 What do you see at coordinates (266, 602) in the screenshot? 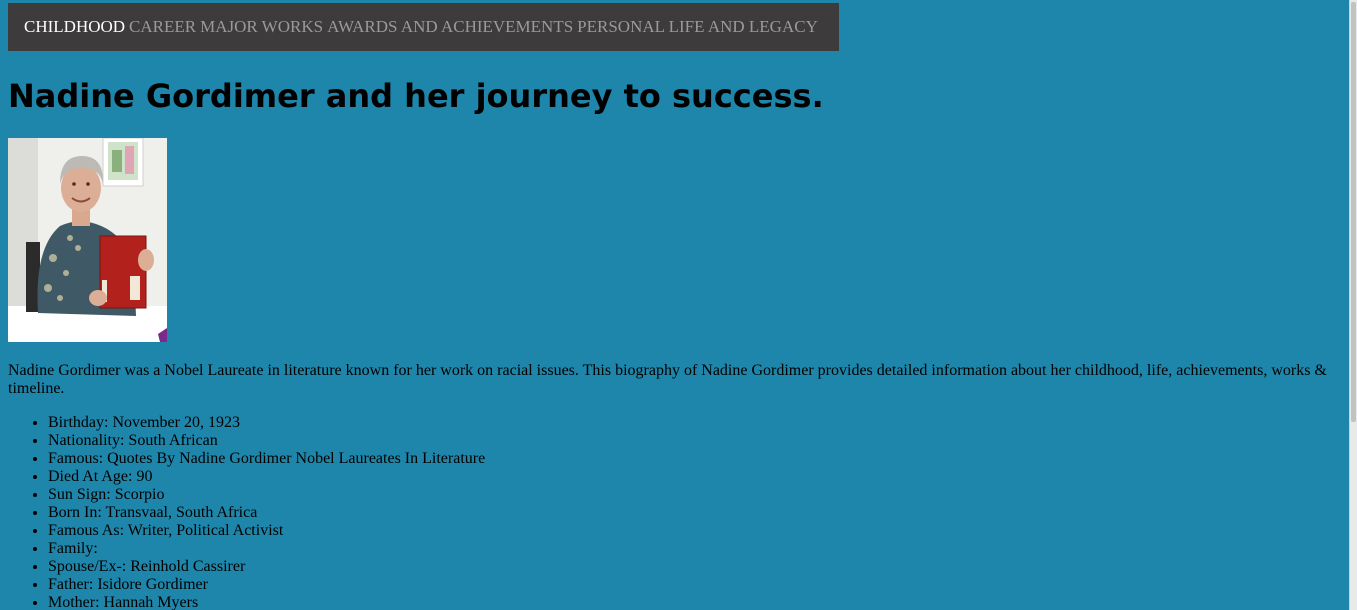
I see `fact-mother: Mother: Hannah Myers` at bounding box center [266, 602].